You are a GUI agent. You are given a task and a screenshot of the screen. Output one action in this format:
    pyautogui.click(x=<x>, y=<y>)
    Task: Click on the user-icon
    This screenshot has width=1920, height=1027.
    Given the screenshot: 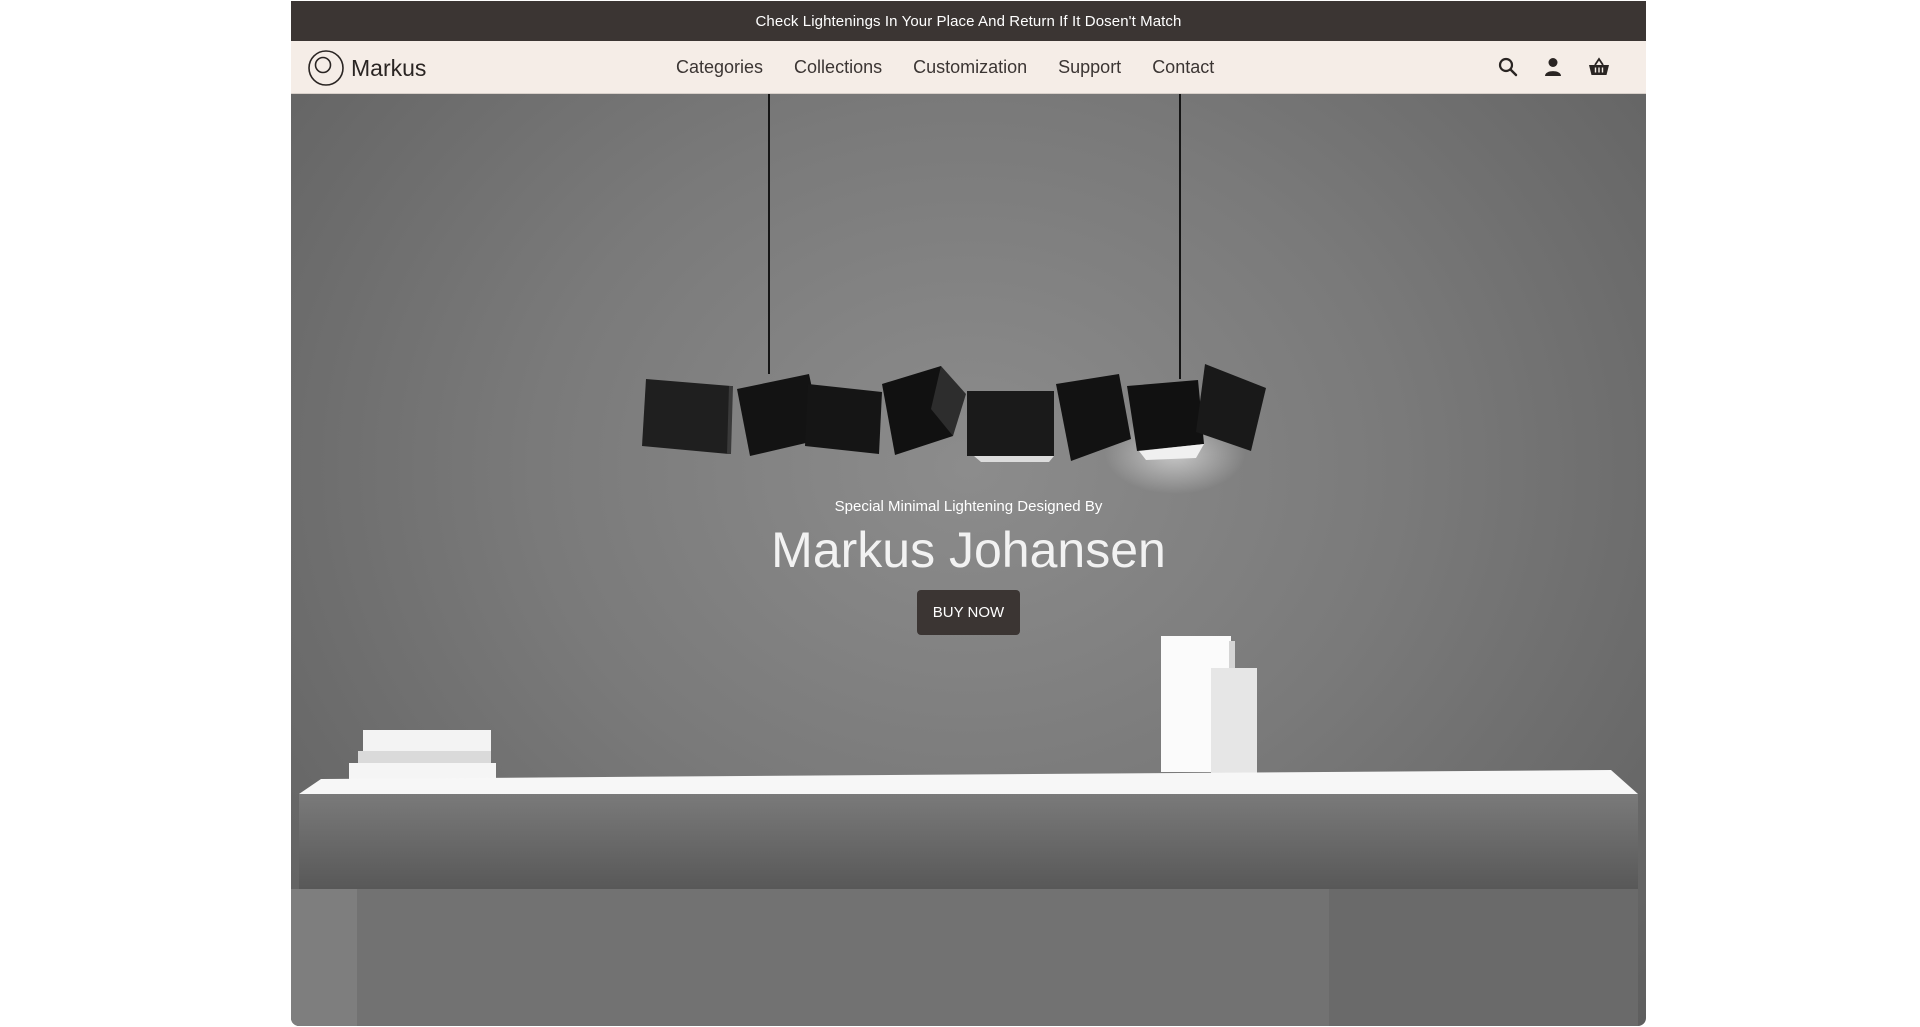 What is the action you would take?
    pyautogui.click(x=1553, y=67)
    